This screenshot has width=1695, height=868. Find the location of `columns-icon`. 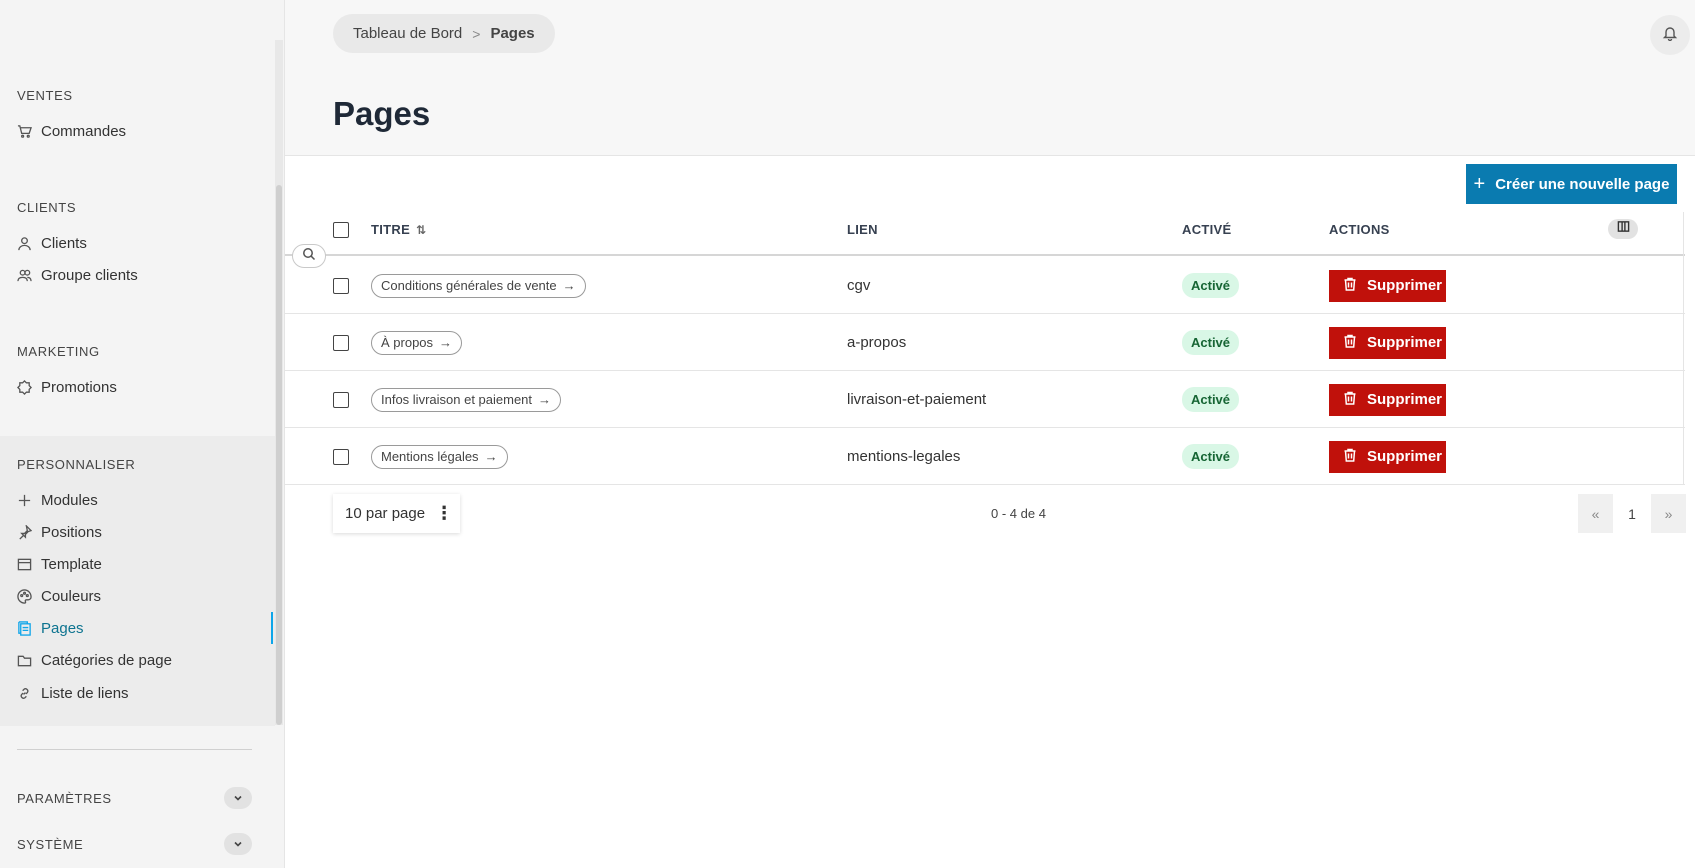

columns-icon is located at coordinates (1623, 229).